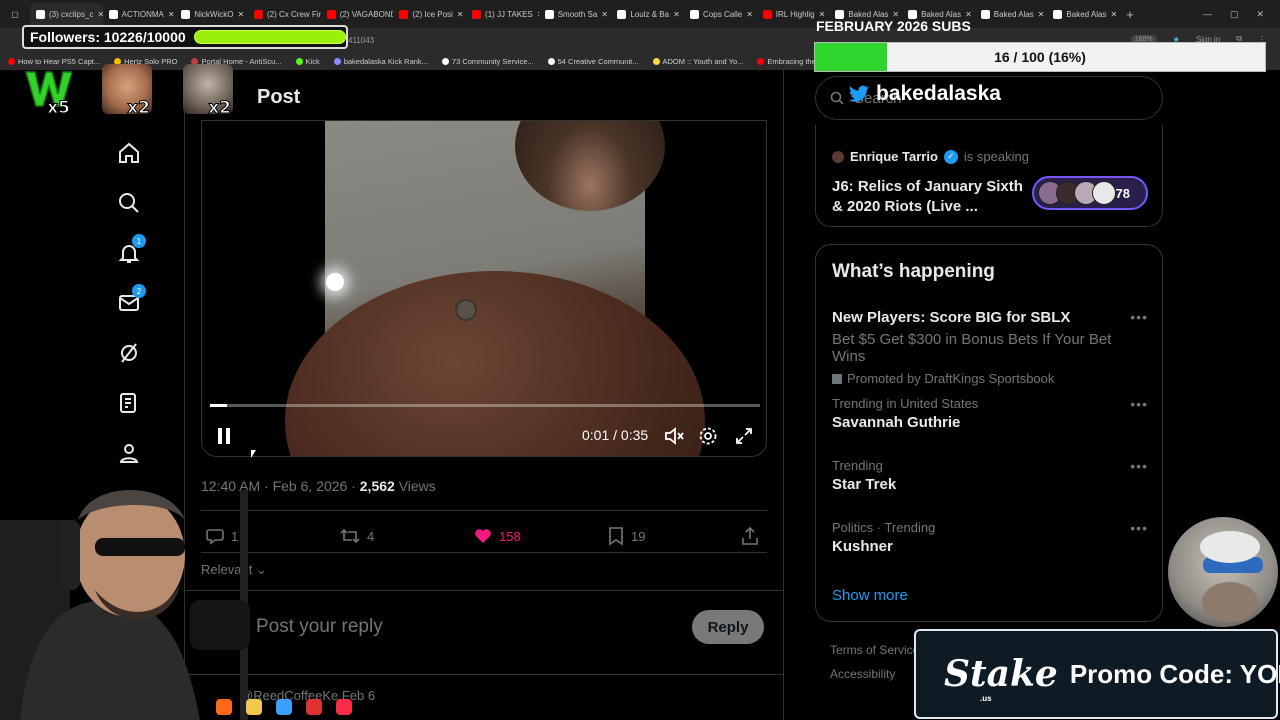  Describe the element at coordinates (129, 453) in the screenshot. I see `profile-icon` at that location.